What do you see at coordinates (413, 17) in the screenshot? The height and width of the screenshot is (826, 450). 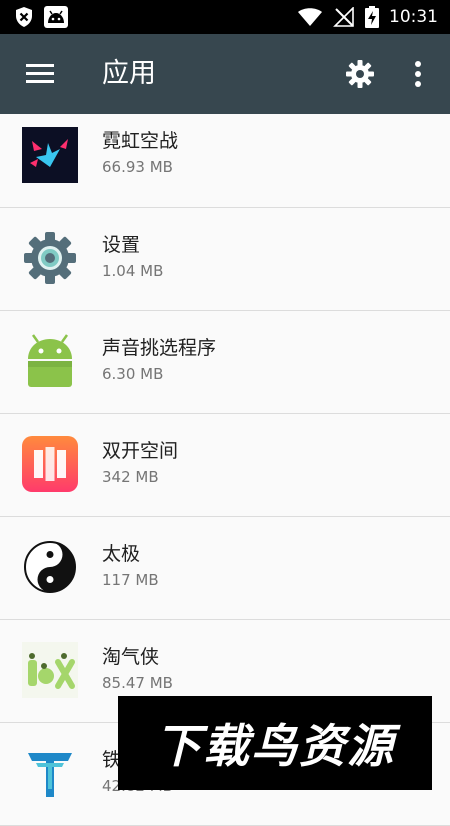 I see `status-time: 10:31` at bounding box center [413, 17].